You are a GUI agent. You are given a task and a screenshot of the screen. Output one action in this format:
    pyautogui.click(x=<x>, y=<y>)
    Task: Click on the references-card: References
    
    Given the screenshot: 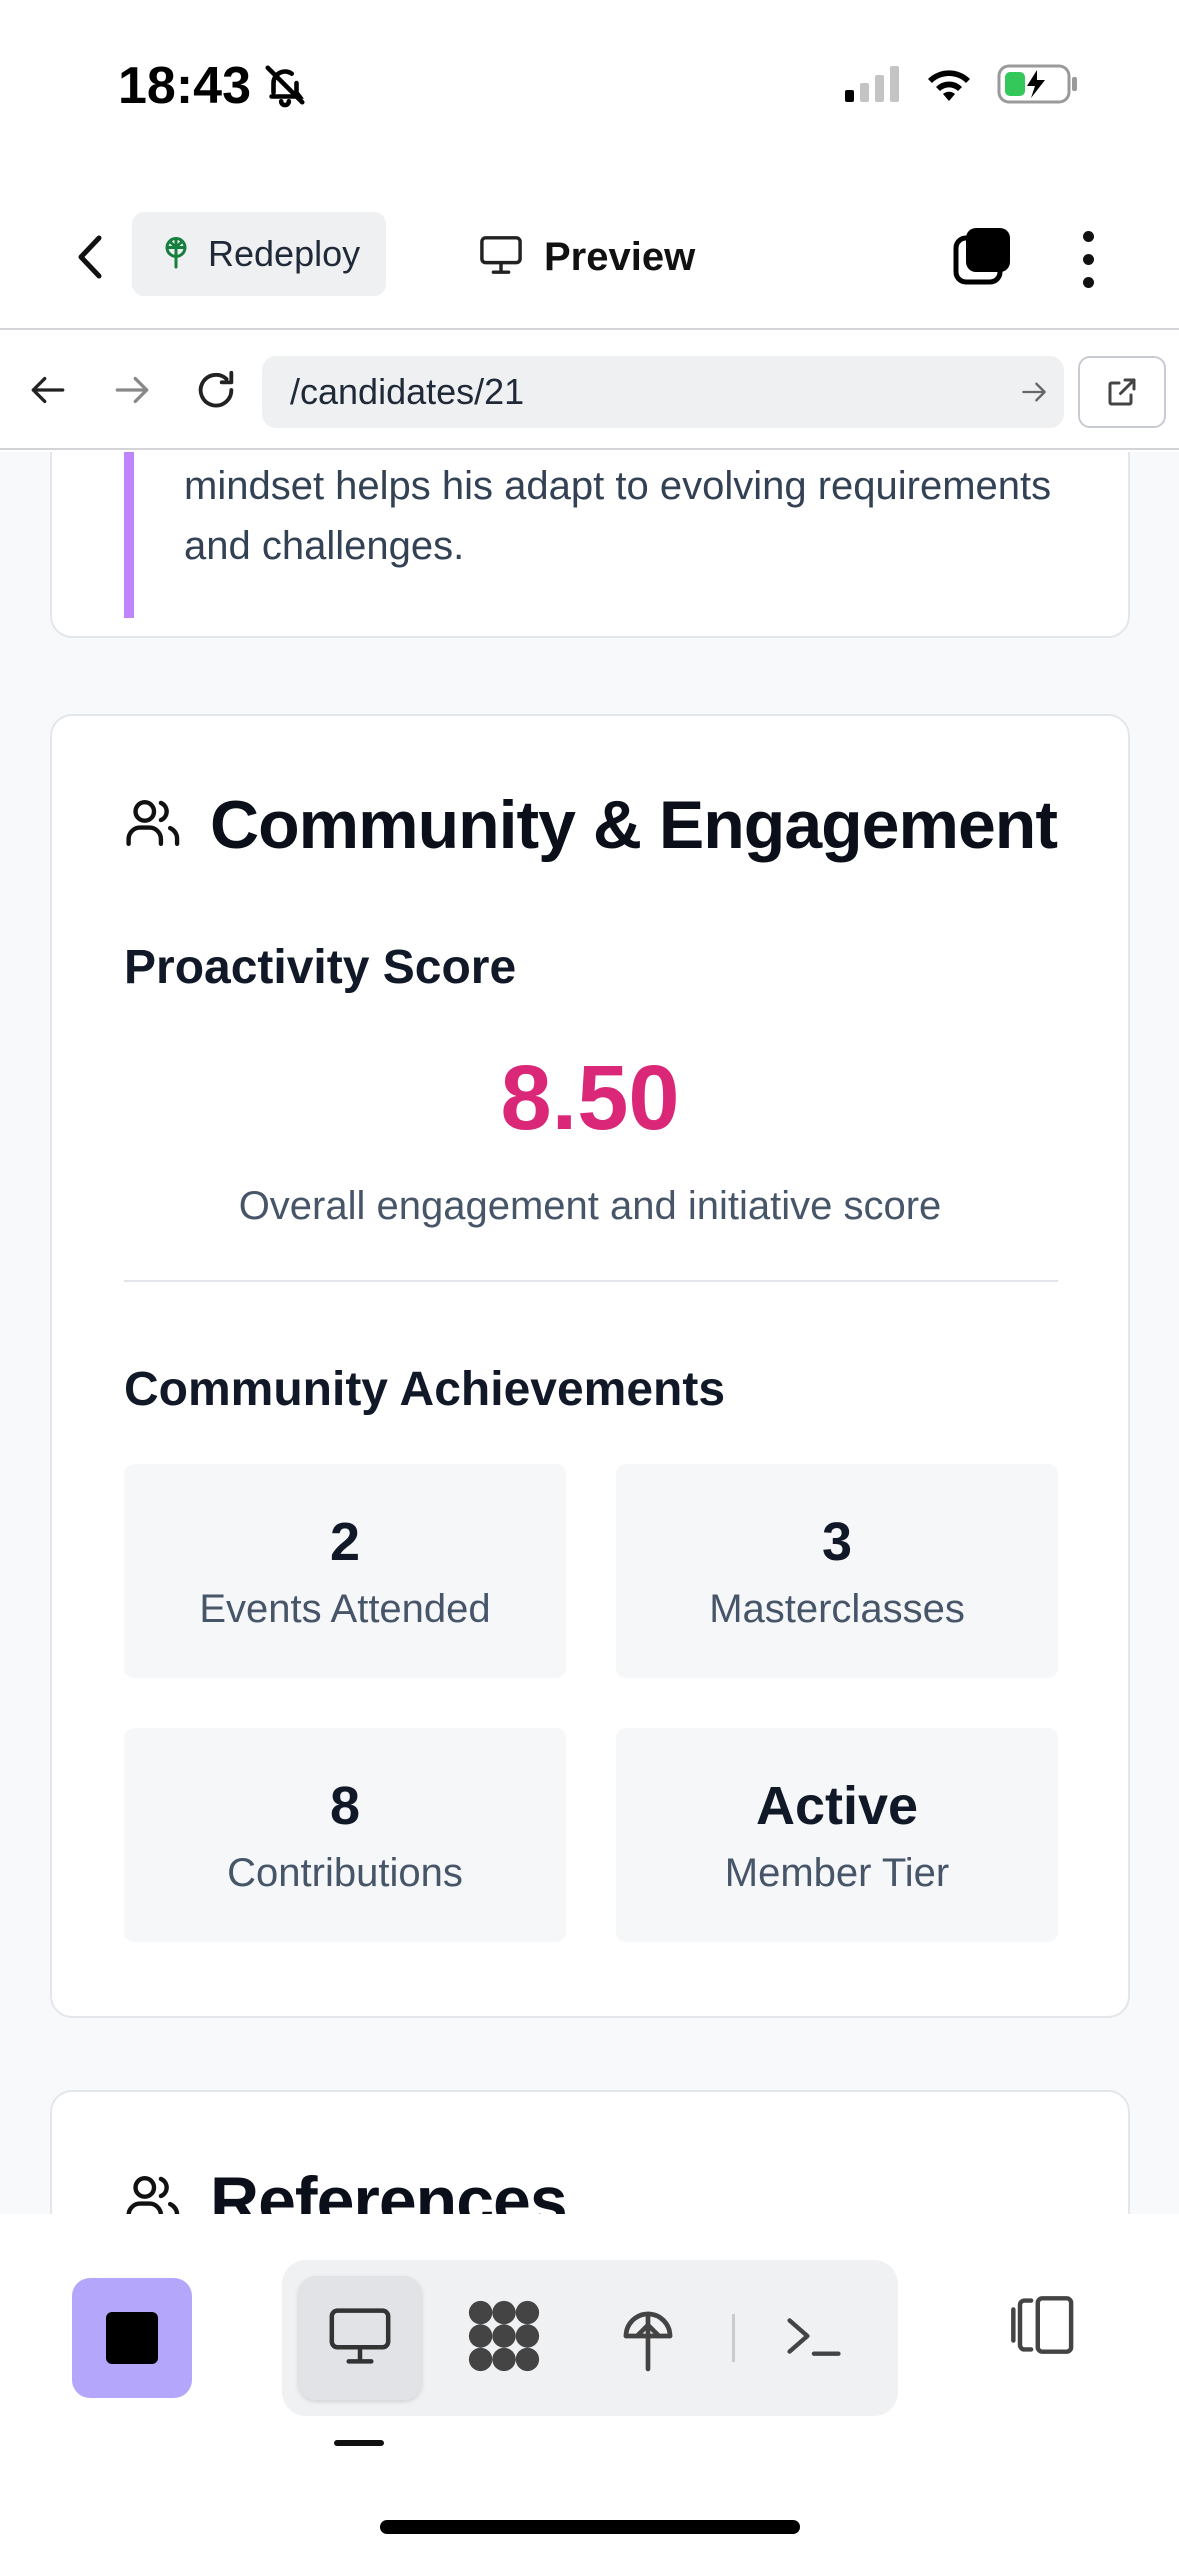 What is the action you would take?
    pyautogui.click(x=590, y=2152)
    